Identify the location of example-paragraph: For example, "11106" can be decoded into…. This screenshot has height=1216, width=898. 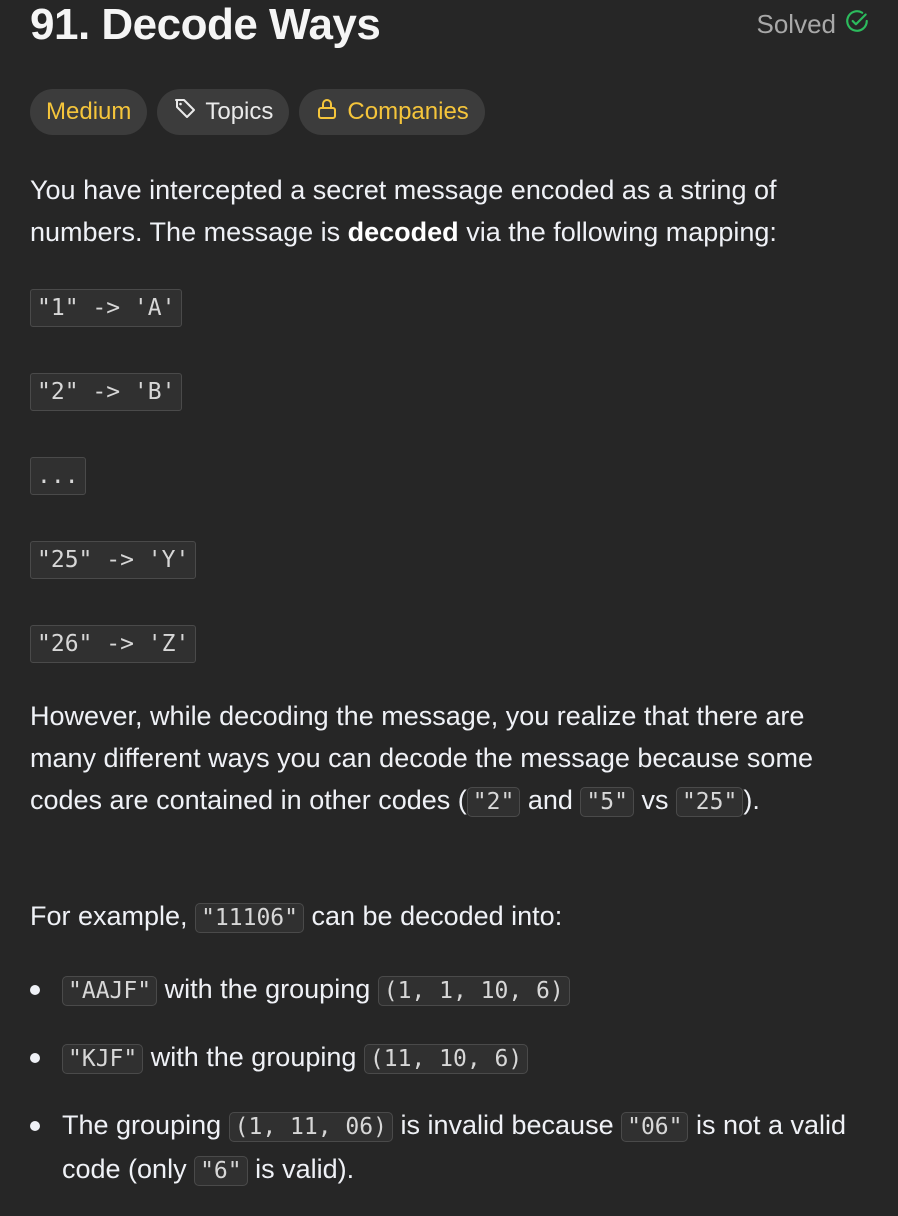
(450, 917).